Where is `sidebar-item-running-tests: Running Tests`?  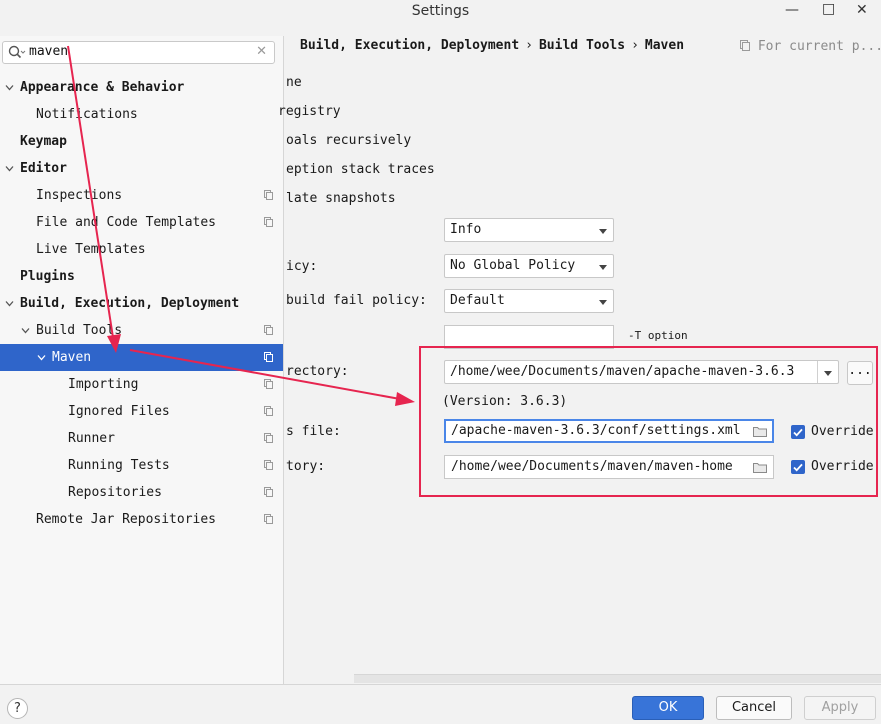 sidebar-item-running-tests: Running Tests is located at coordinates (141, 465).